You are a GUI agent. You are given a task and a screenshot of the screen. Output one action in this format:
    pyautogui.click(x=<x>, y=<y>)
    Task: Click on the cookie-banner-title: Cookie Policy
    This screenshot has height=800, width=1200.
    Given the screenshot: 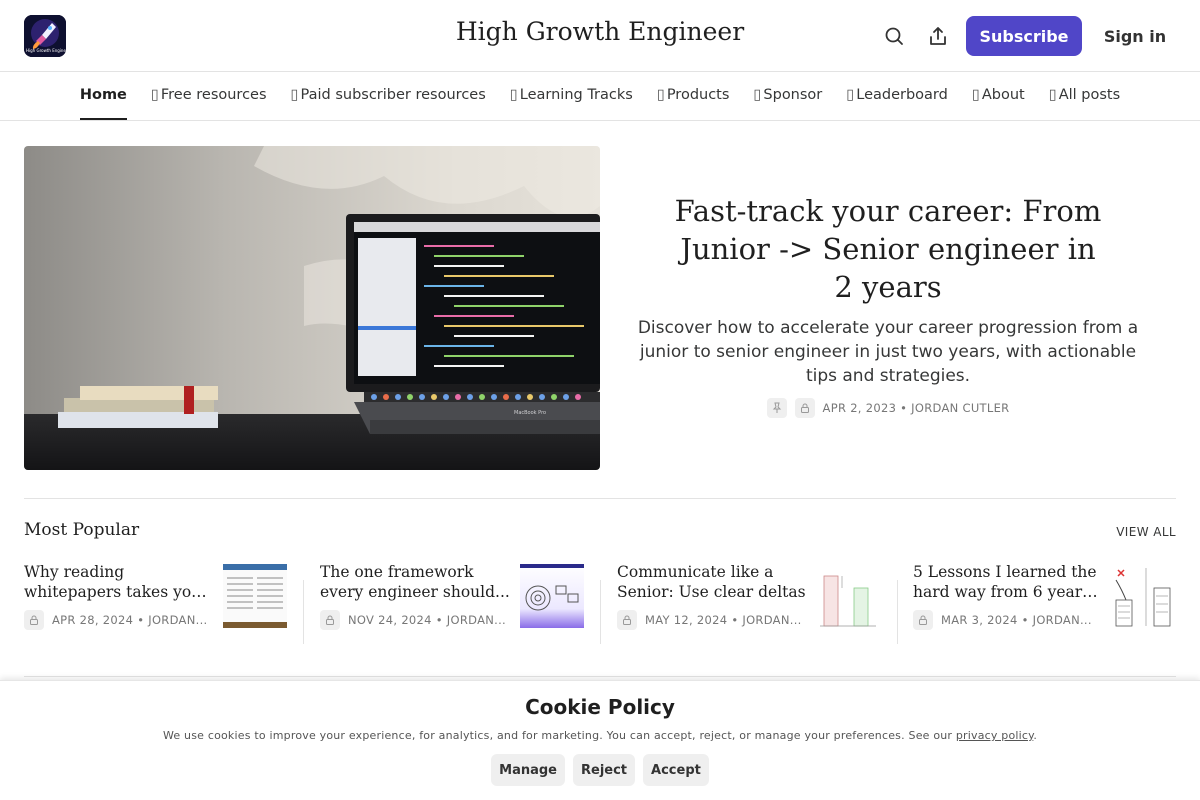 What is the action you would take?
    pyautogui.click(x=600, y=707)
    